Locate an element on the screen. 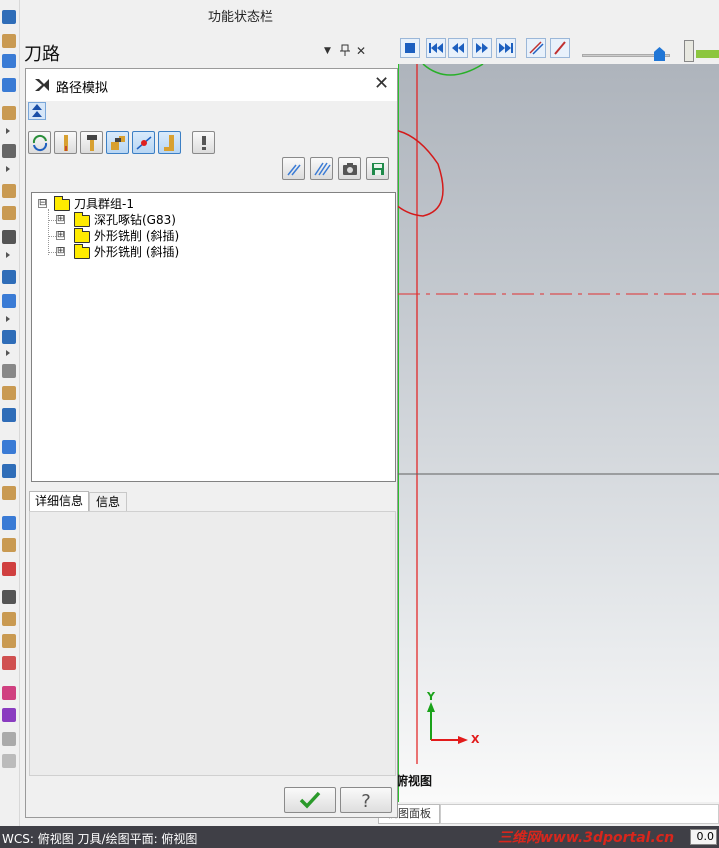 This screenshot has width=719, height=848. toolbar-cube-icon is located at coordinates (9, 493).